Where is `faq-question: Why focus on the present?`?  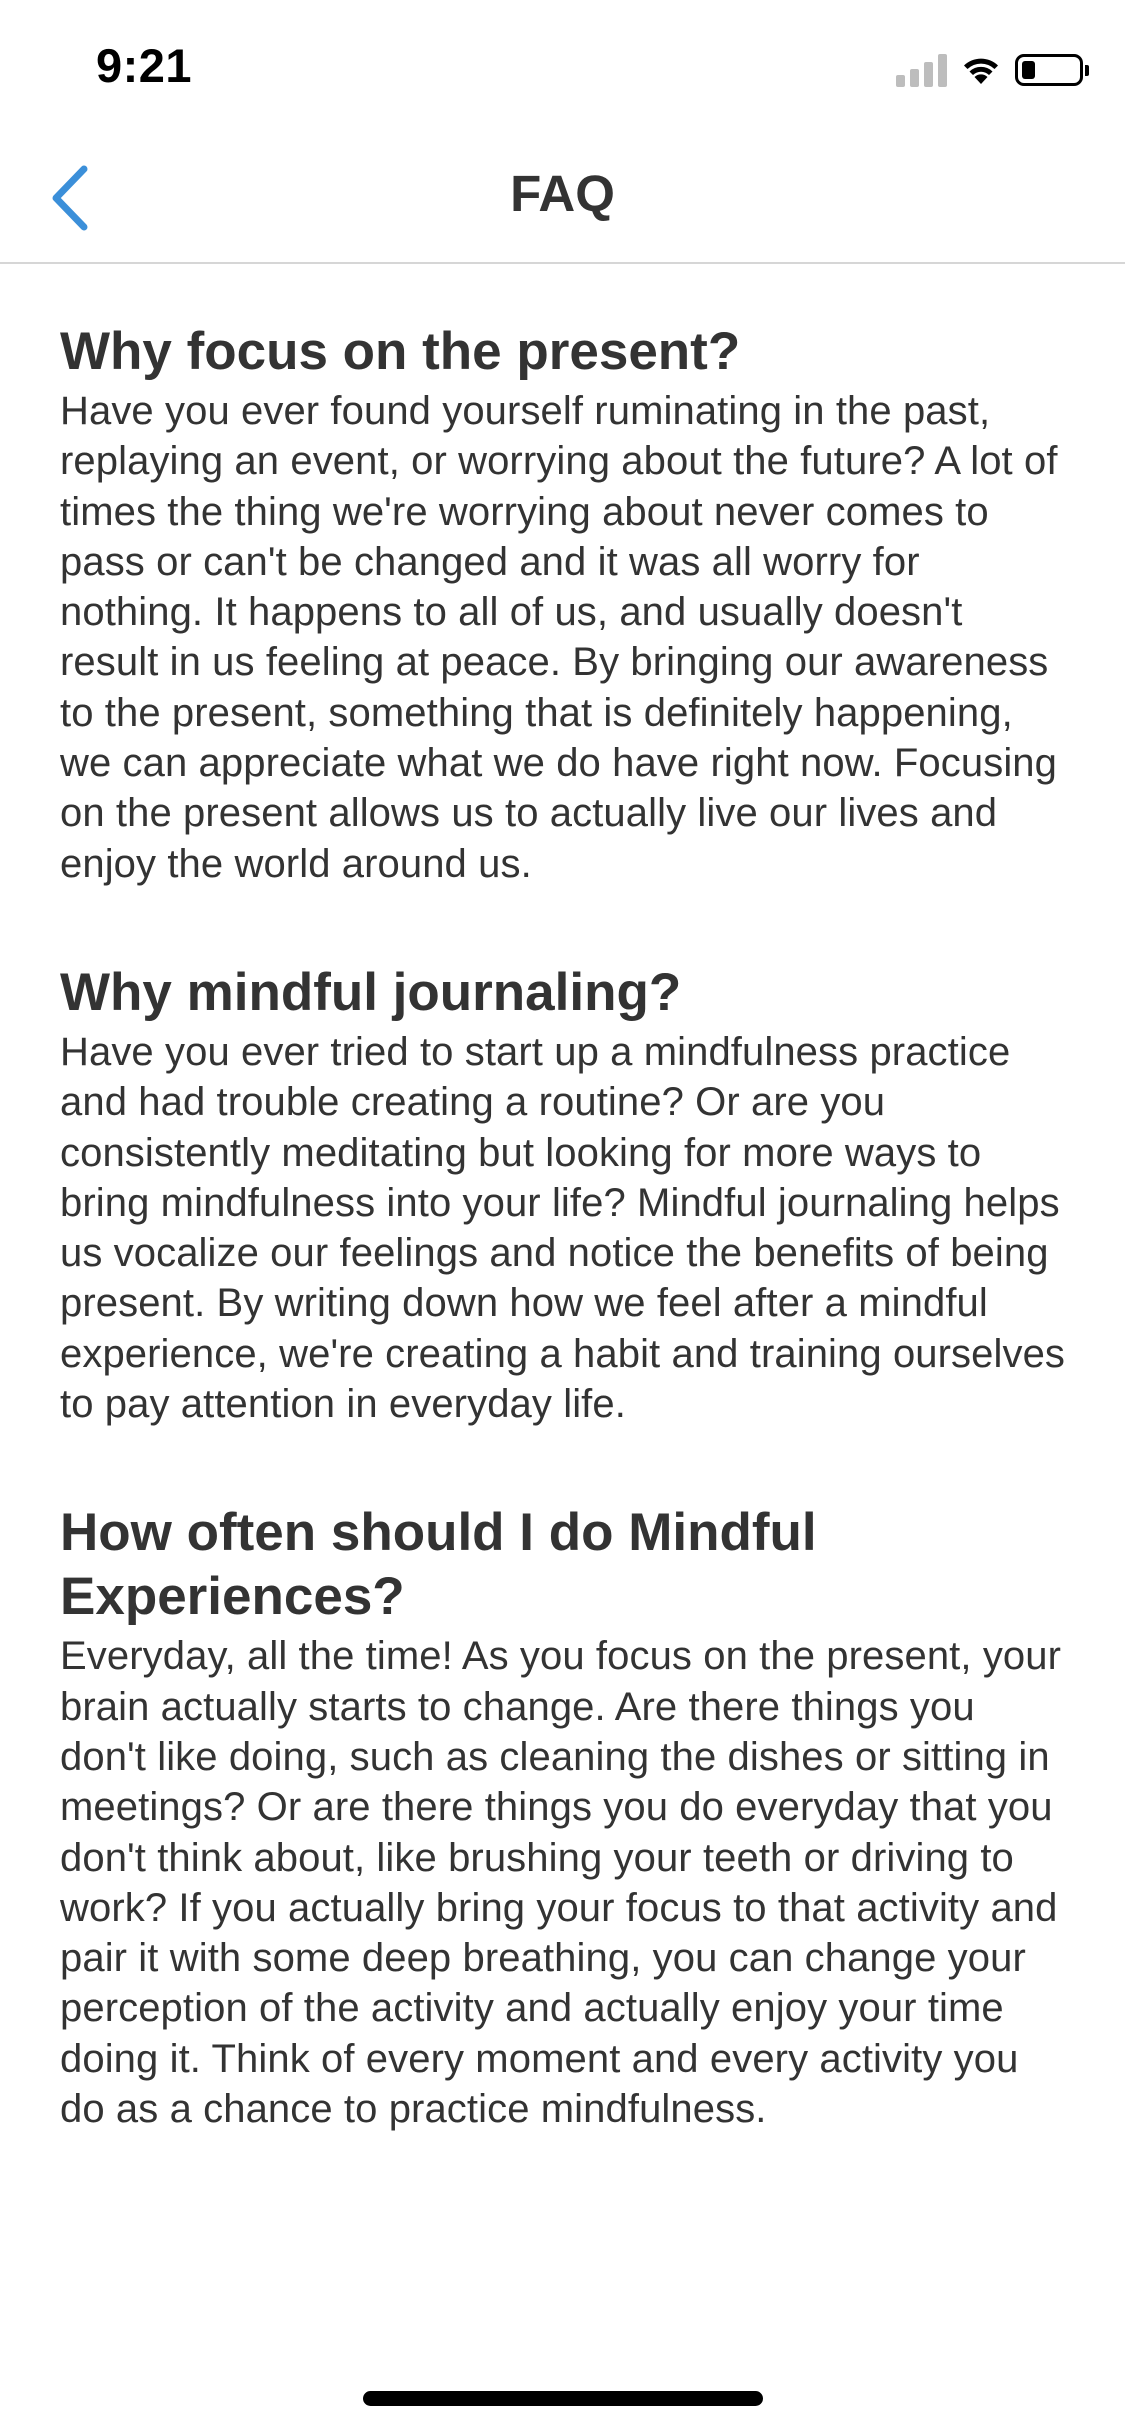 faq-question: Why focus on the present? is located at coordinates (400, 351).